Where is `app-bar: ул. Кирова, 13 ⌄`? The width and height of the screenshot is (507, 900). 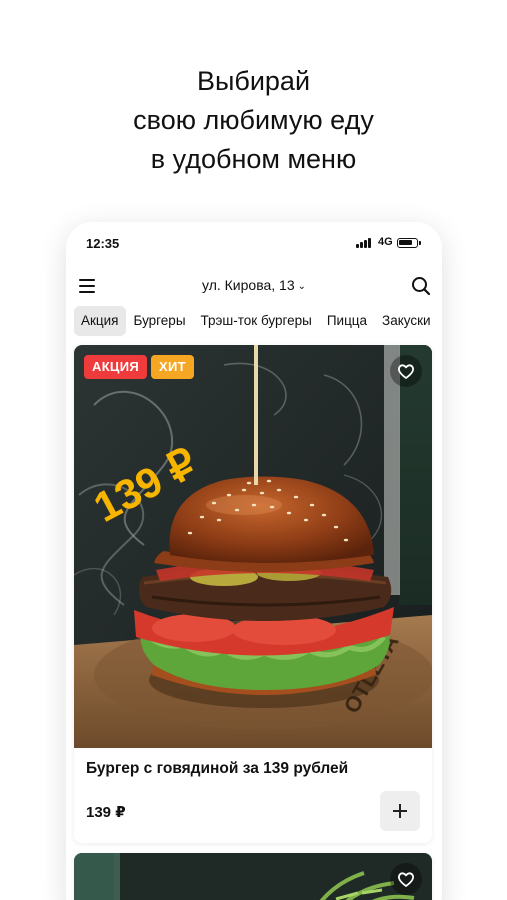
app-bar: ул. Кирова, 13 ⌄ is located at coordinates (254, 286).